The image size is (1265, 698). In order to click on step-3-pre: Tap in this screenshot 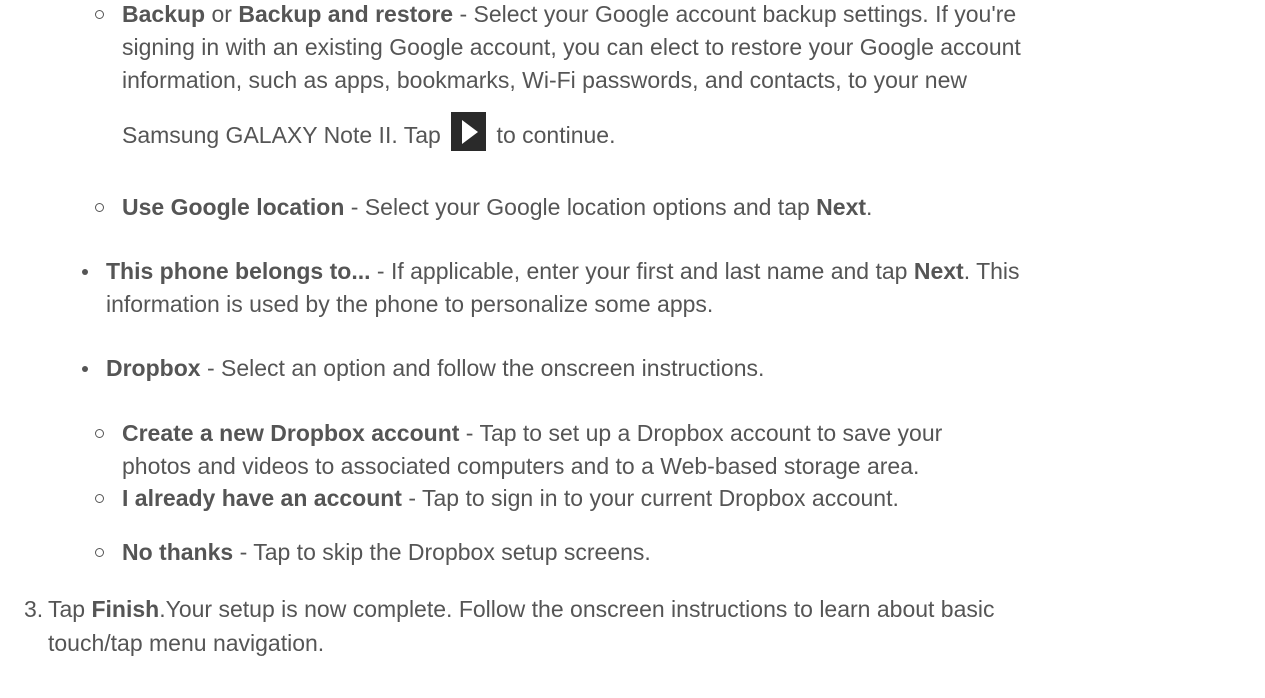, I will do `click(70, 609)`.